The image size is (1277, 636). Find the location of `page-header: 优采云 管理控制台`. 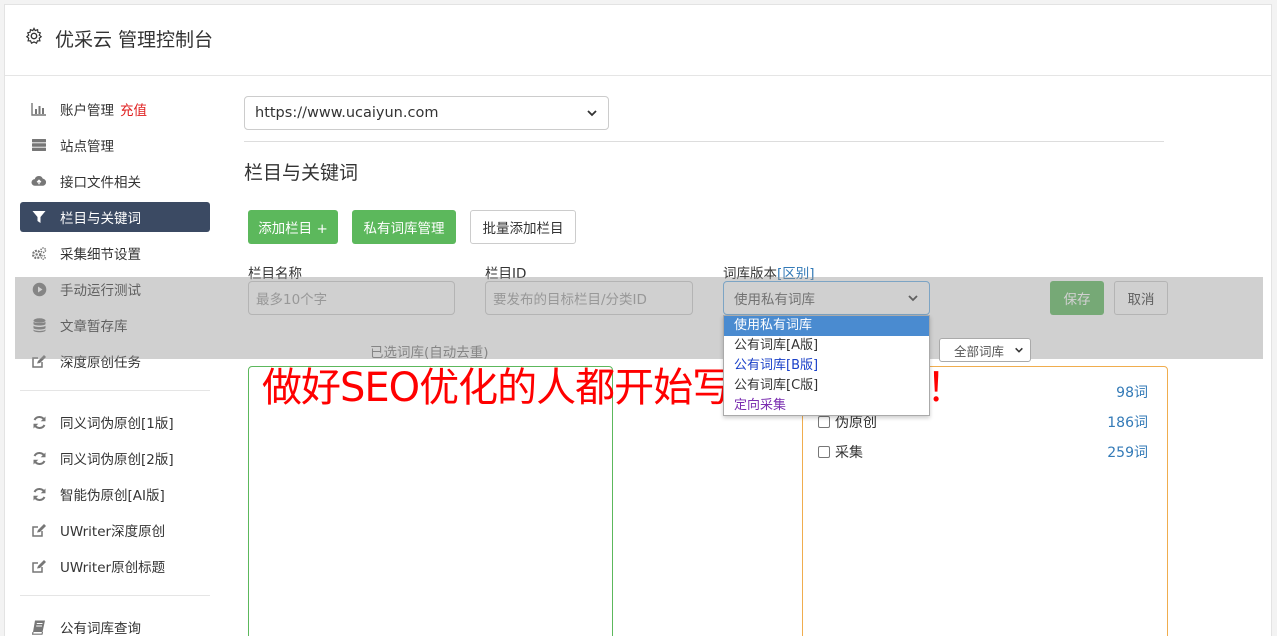

page-header: 优采云 管理控制台 is located at coordinates (638, 40).